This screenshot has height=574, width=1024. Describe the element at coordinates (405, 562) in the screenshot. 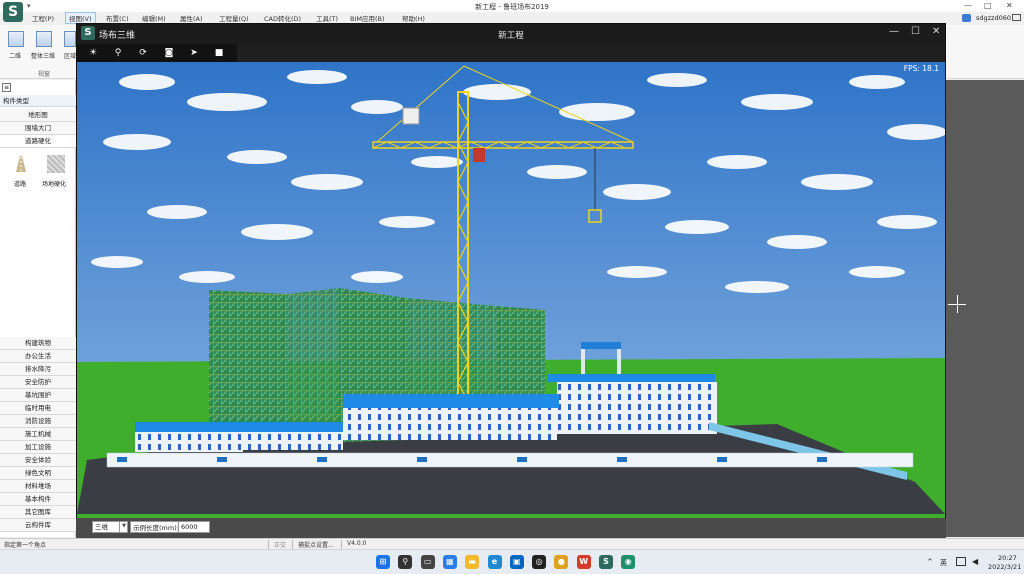

I see `search-icon: ⚲` at that location.